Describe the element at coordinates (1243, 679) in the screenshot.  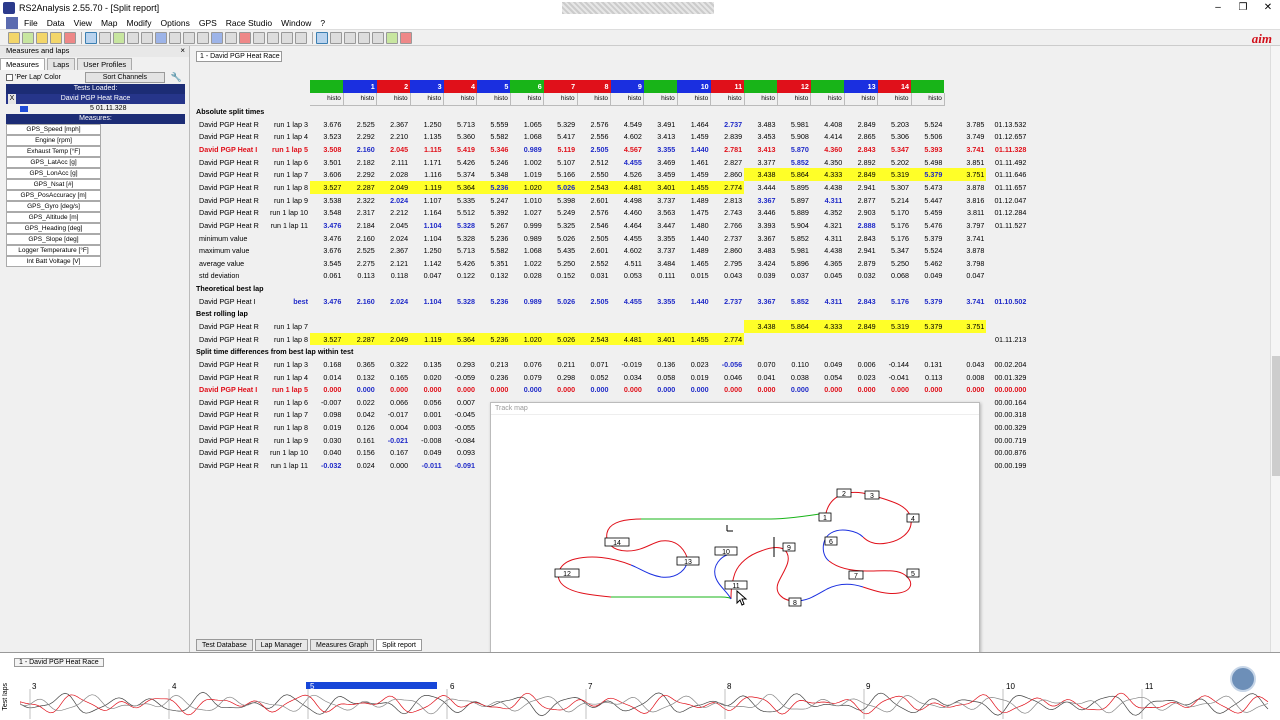
I see `overlay-circle-button` at that location.